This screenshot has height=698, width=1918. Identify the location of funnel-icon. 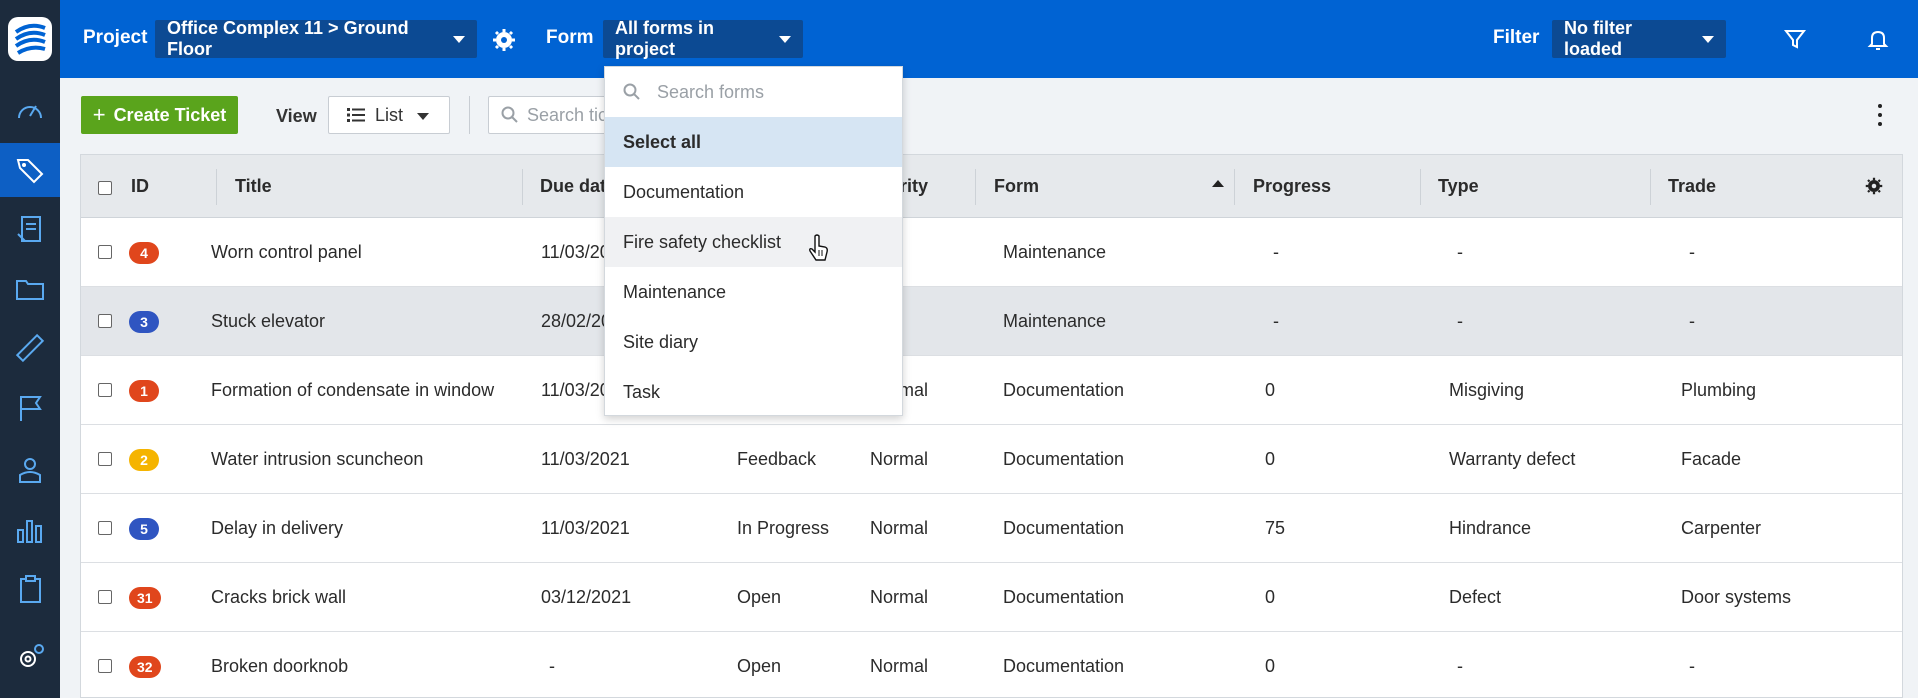
(1795, 39).